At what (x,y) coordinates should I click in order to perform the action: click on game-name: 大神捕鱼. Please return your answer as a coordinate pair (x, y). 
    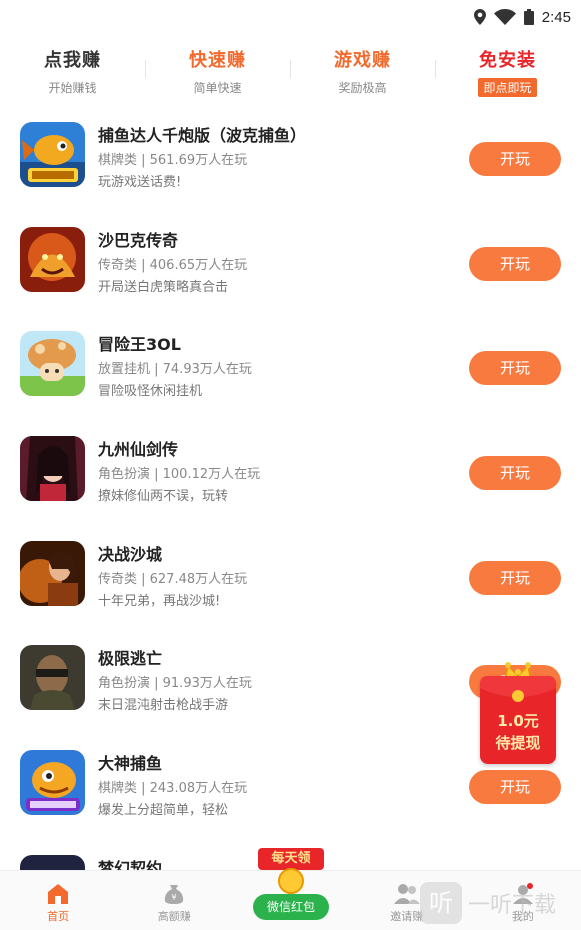
    Looking at the image, I should click on (130, 764).